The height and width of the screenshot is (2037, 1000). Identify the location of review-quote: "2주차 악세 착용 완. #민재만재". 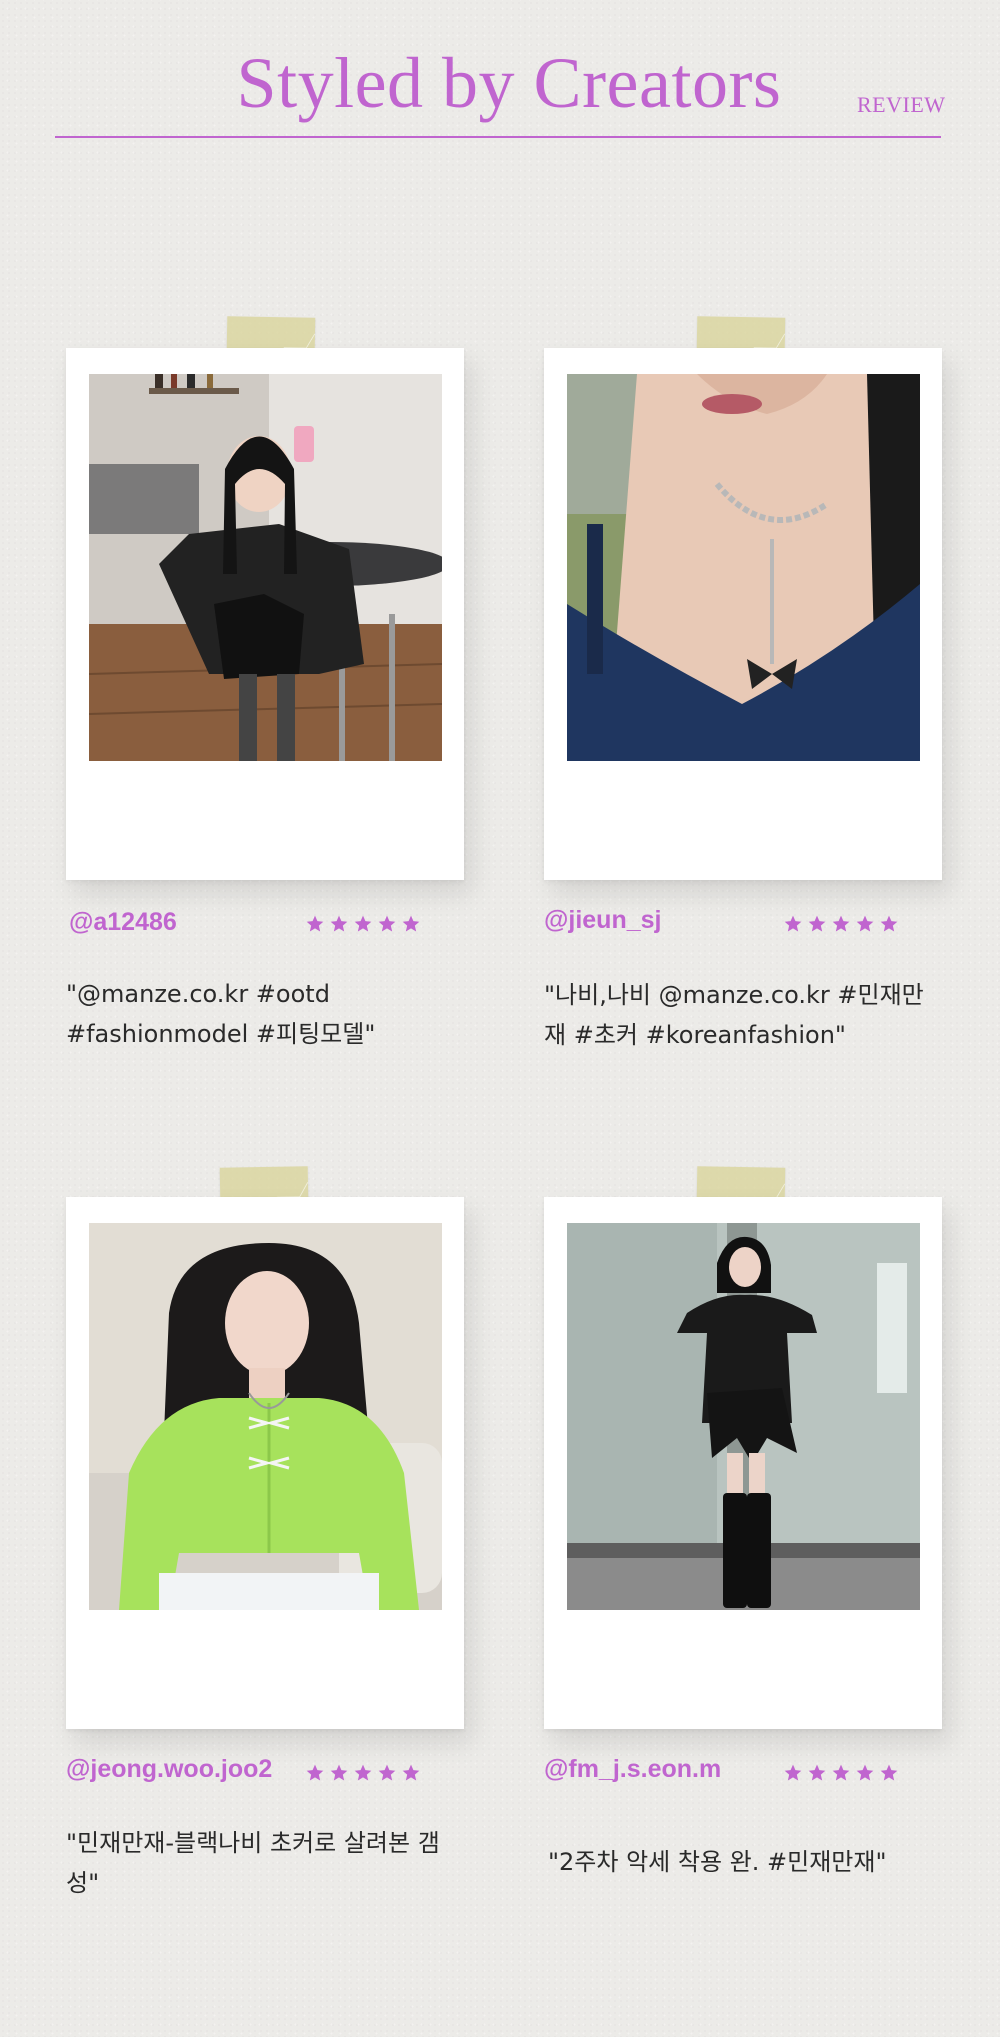
(717, 1862).